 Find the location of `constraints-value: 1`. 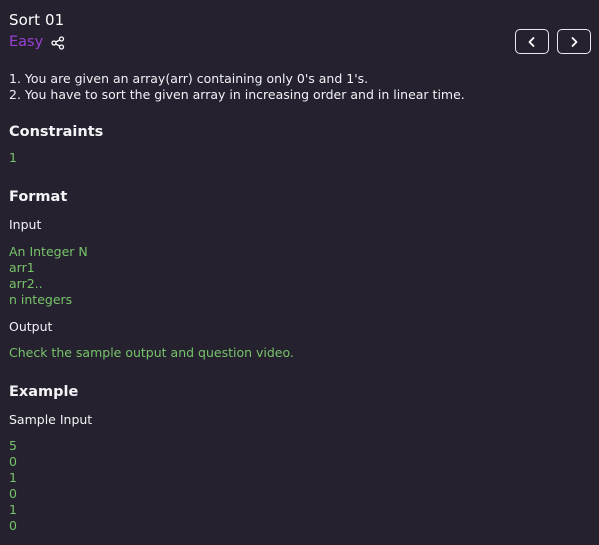

constraints-value: 1 is located at coordinates (13, 157).